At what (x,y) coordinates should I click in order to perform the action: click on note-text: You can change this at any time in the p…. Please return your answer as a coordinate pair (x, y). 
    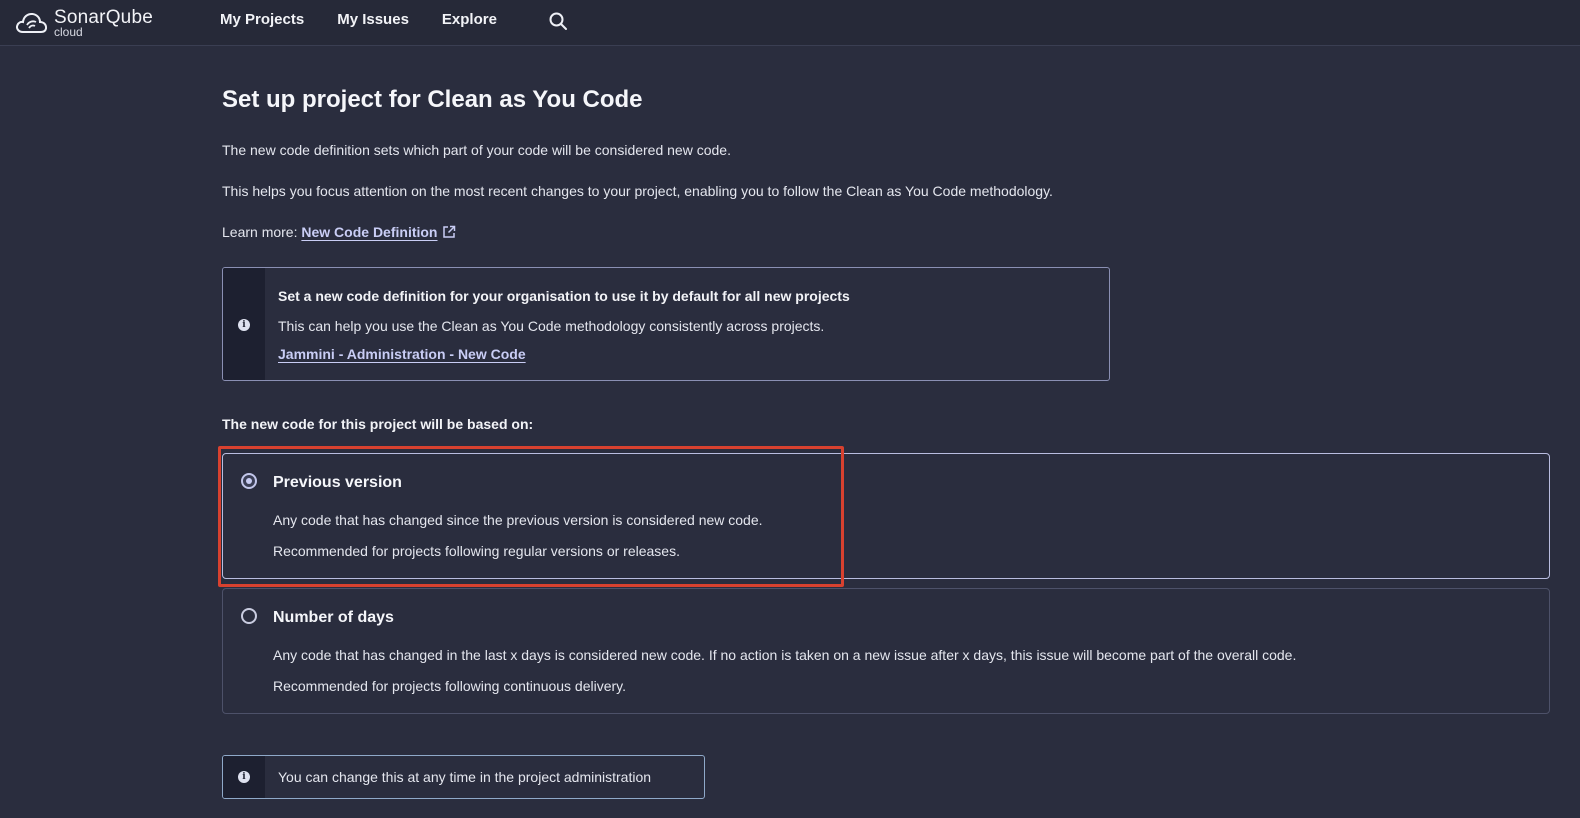
    Looking at the image, I should click on (465, 777).